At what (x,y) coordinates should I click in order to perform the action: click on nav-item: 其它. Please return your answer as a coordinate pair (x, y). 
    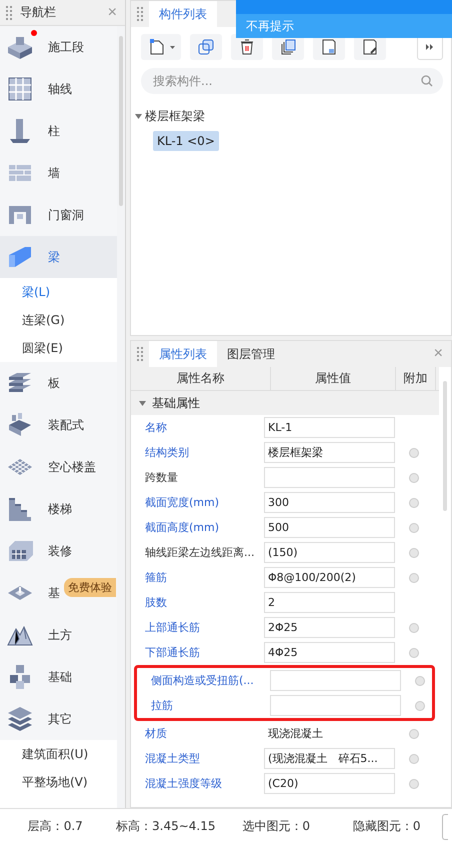
    Looking at the image, I should click on (58, 719).